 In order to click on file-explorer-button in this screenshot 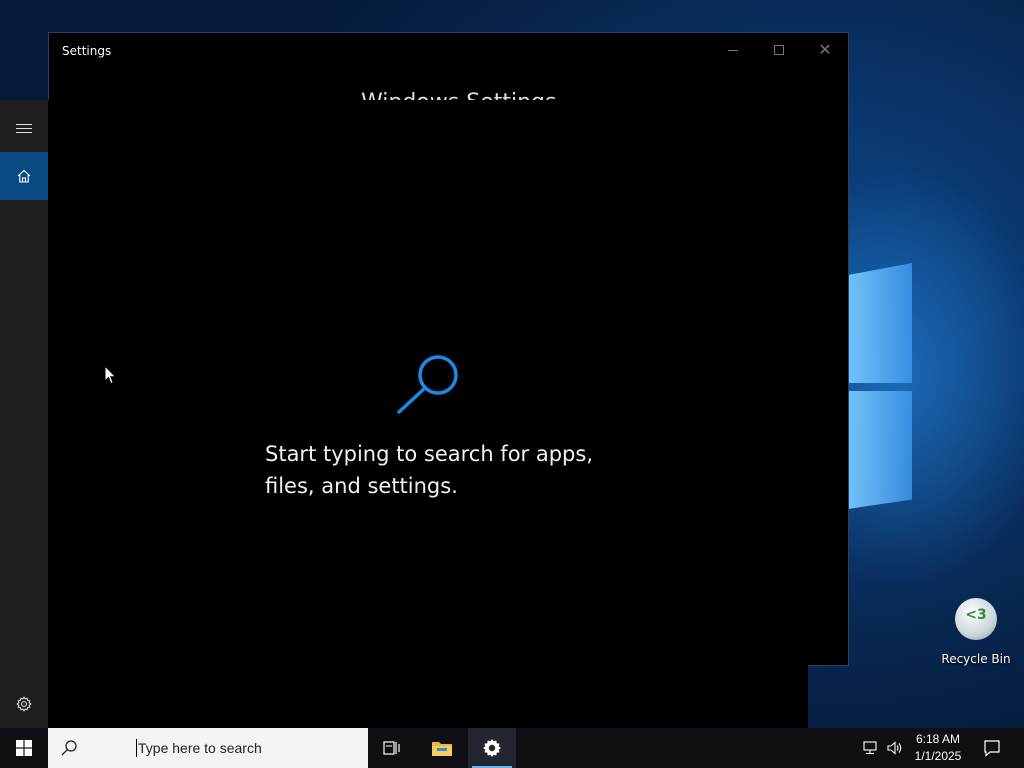, I will do `click(442, 748)`.